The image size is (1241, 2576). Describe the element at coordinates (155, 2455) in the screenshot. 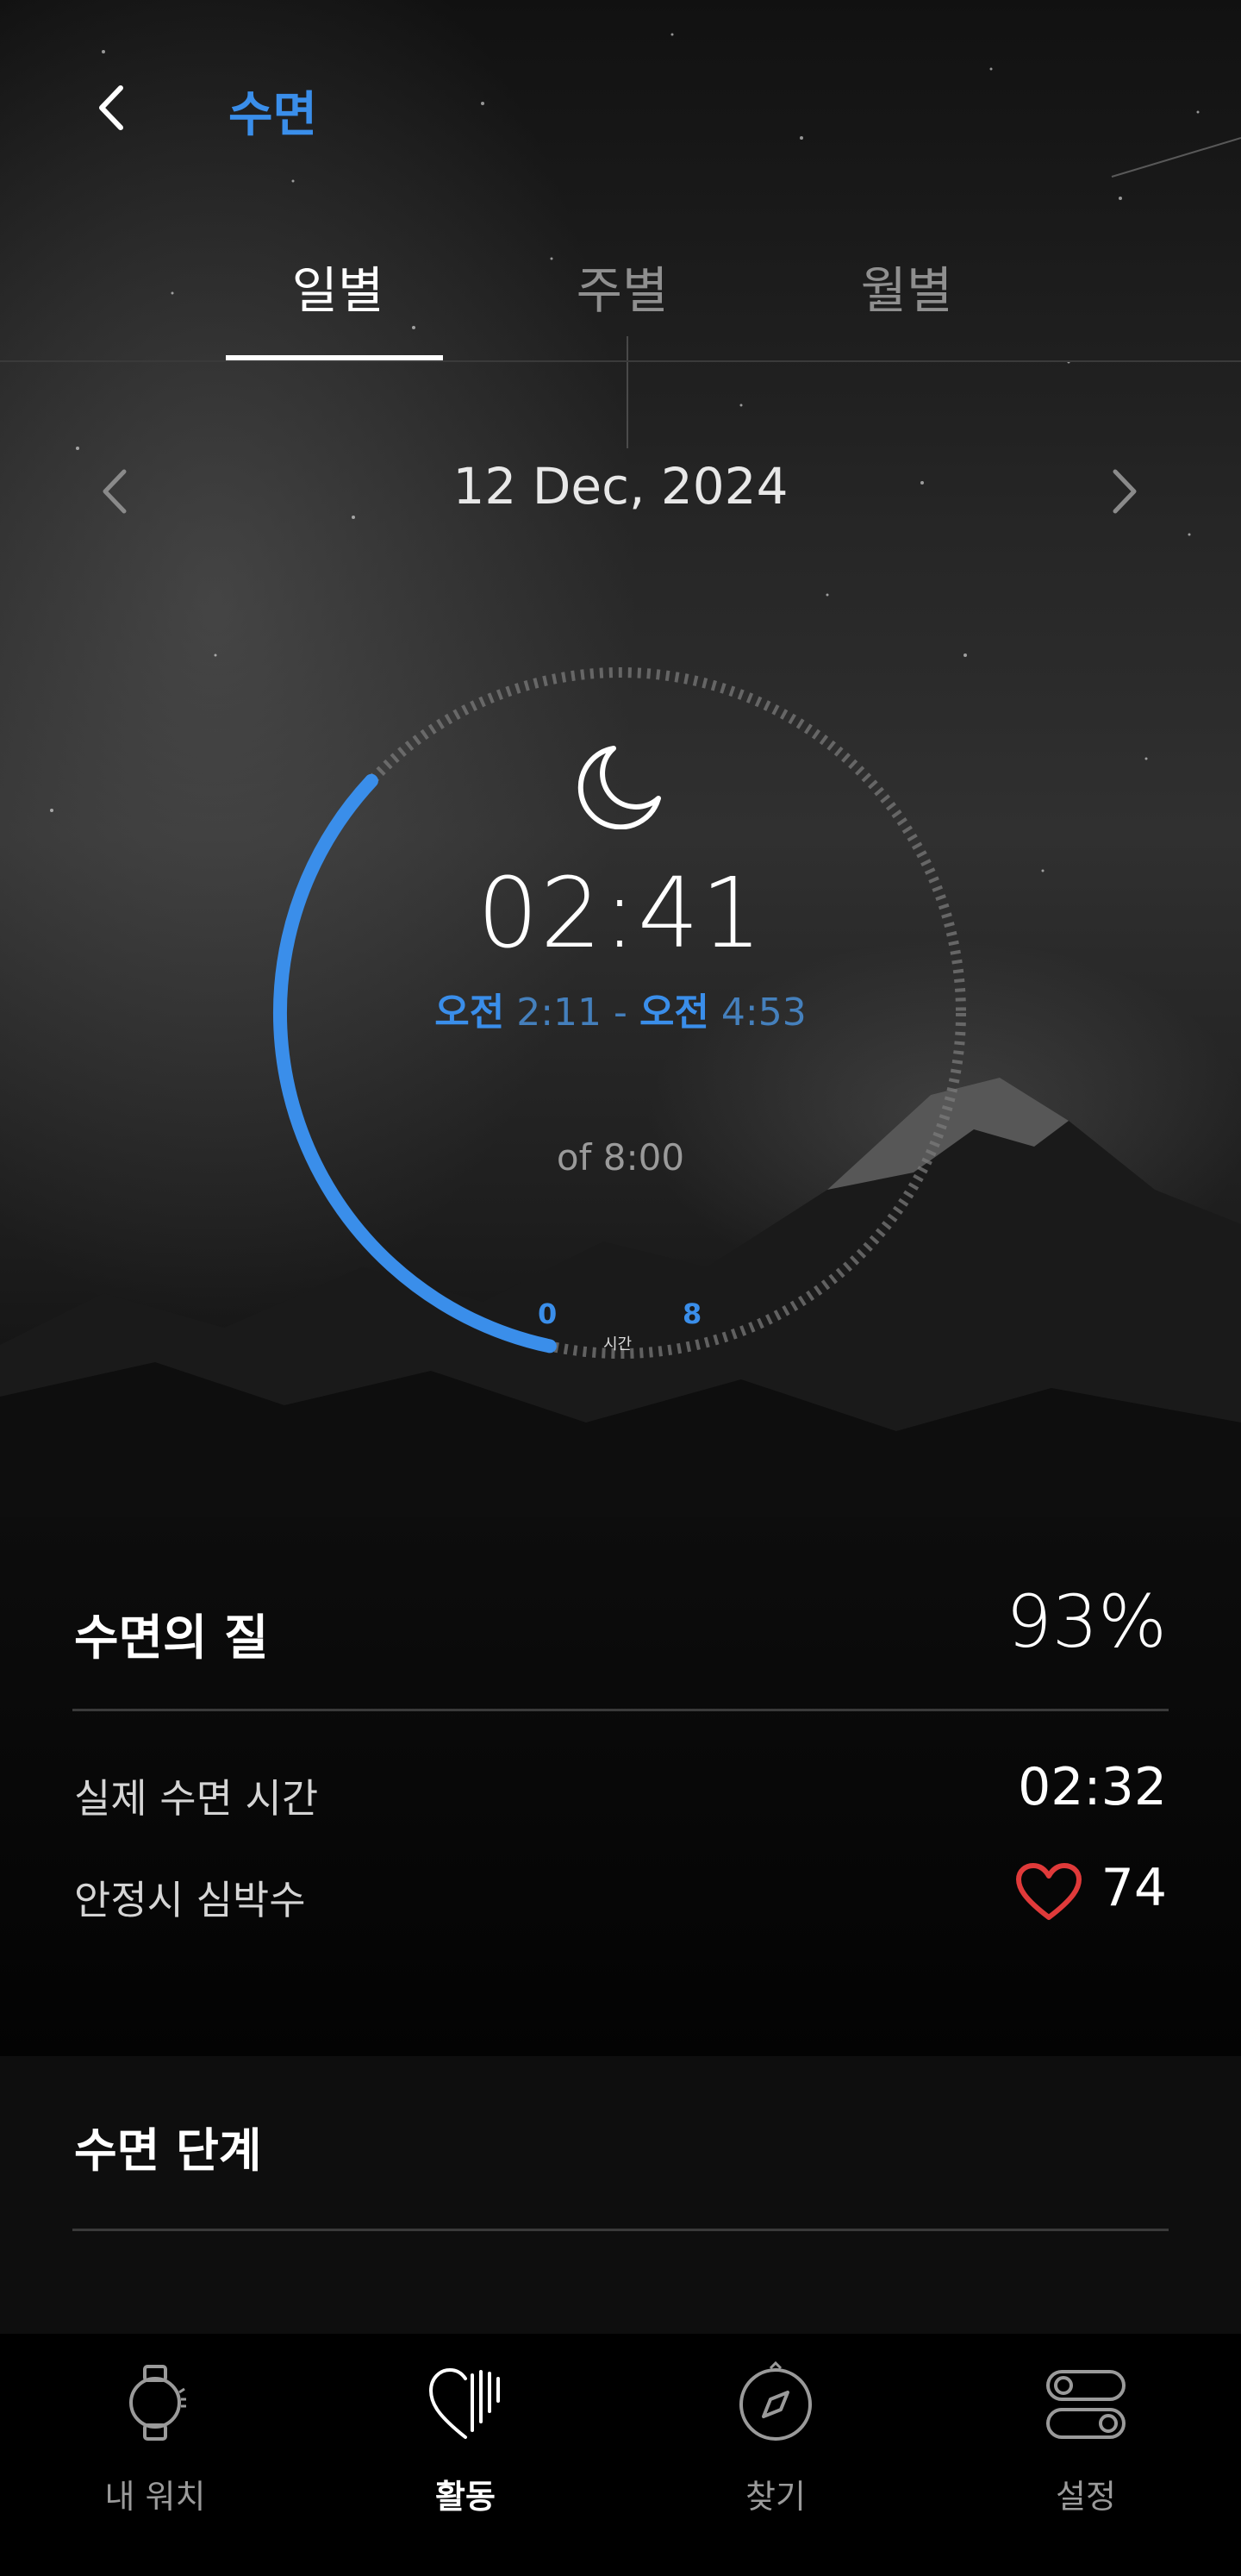

I see `nav-my-watch: 내 워치` at that location.